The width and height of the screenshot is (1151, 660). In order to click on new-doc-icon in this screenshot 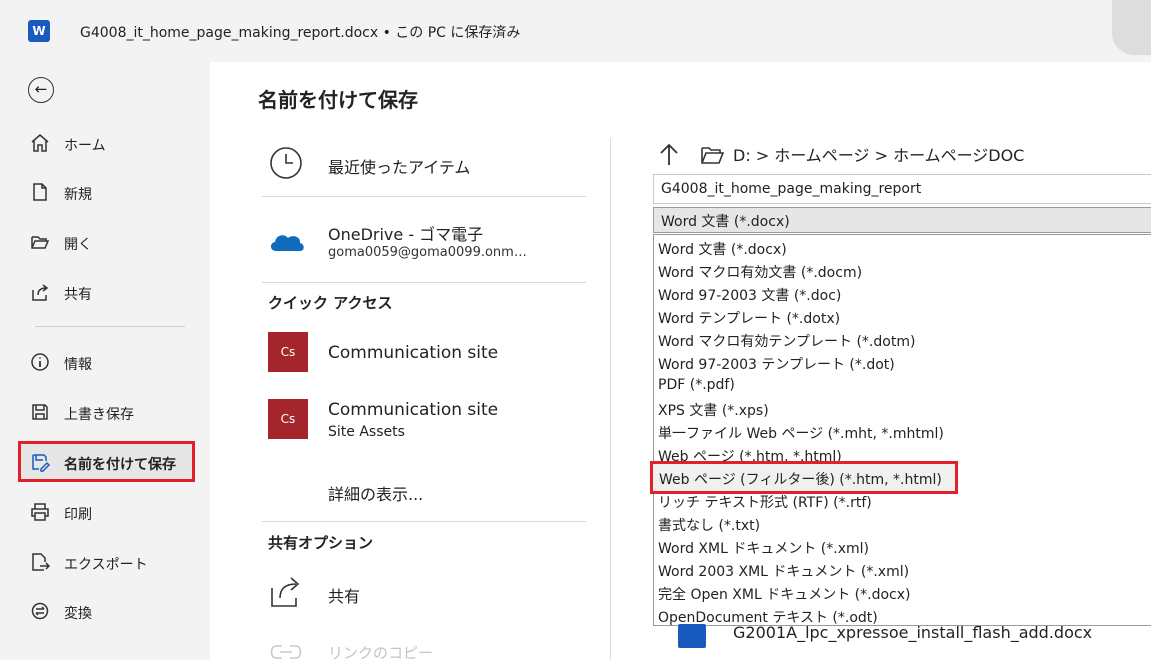, I will do `click(40, 192)`.